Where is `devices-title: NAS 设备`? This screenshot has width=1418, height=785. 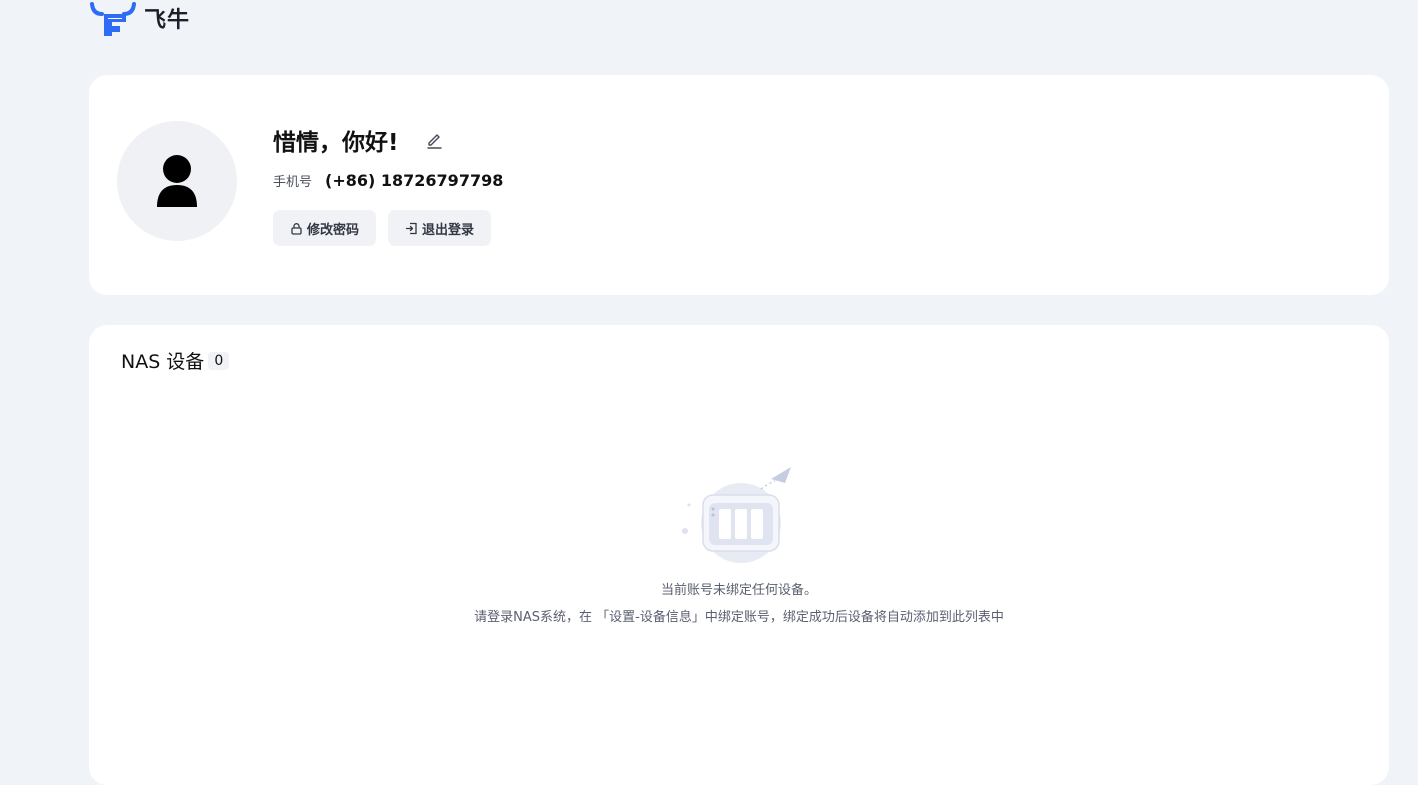 devices-title: NAS 设备 is located at coordinates (163, 362).